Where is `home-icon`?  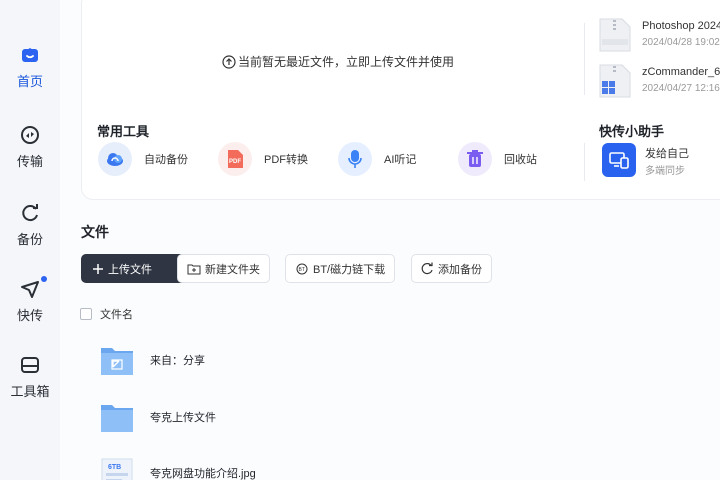
home-icon is located at coordinates (30, 55).